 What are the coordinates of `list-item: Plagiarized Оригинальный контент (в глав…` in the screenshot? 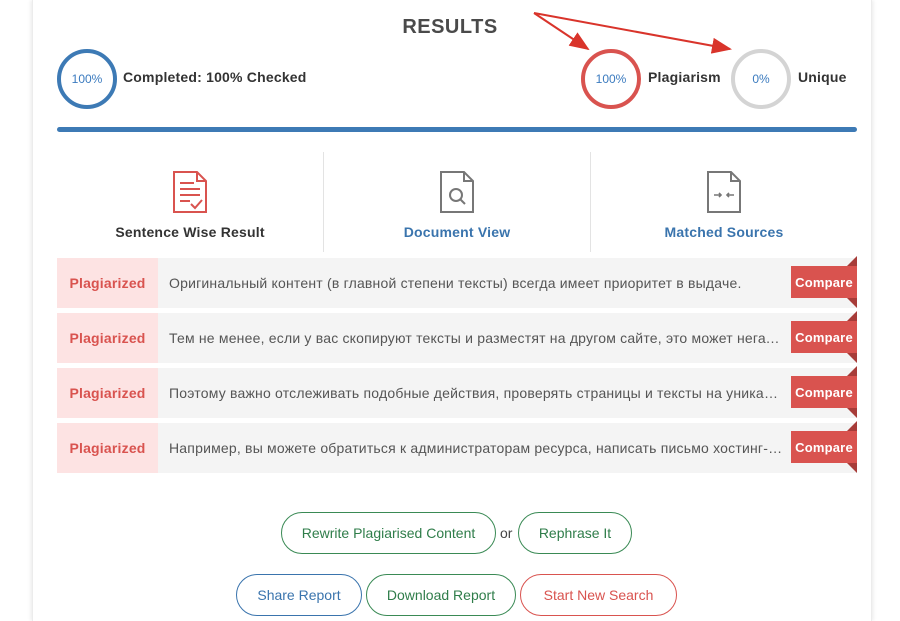 It's located at (457, 282).